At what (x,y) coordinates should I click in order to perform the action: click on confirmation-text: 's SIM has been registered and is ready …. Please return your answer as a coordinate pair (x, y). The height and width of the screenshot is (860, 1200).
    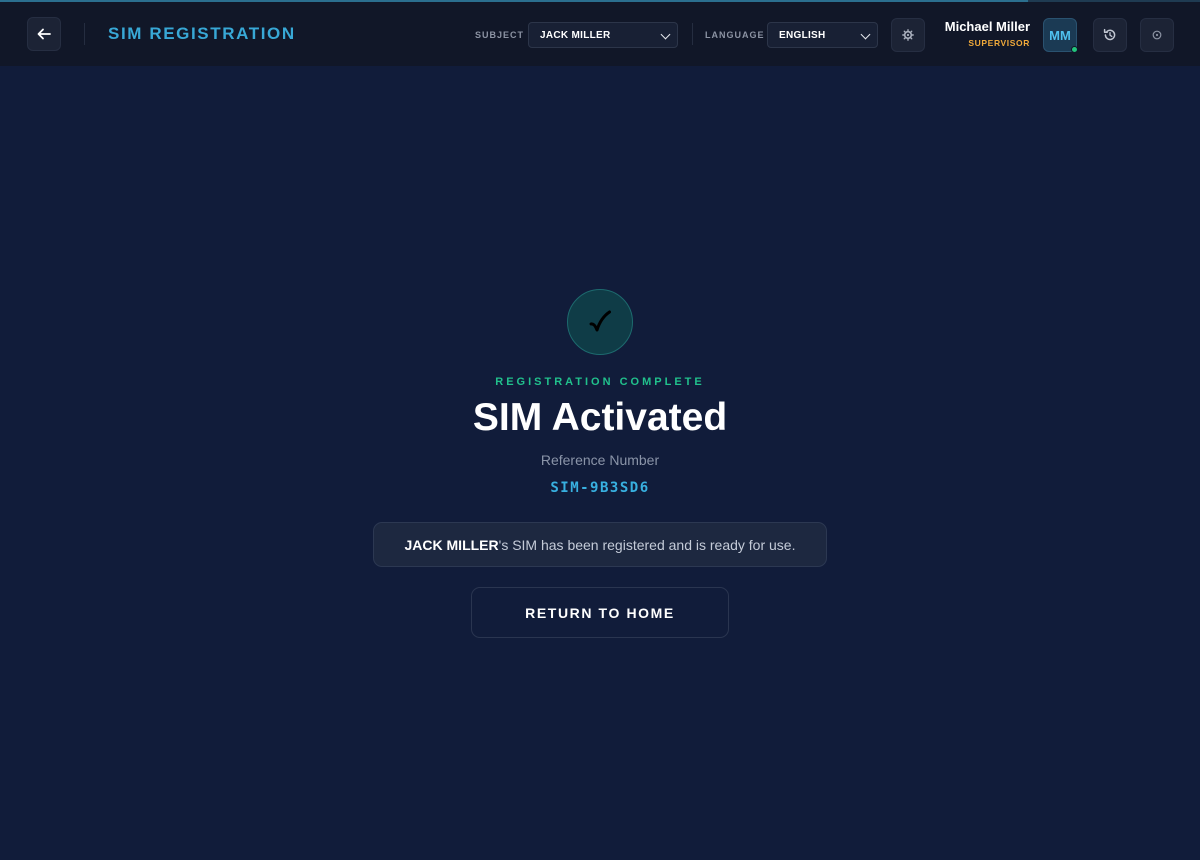
    Looking at the image, I should click on (647, 544).